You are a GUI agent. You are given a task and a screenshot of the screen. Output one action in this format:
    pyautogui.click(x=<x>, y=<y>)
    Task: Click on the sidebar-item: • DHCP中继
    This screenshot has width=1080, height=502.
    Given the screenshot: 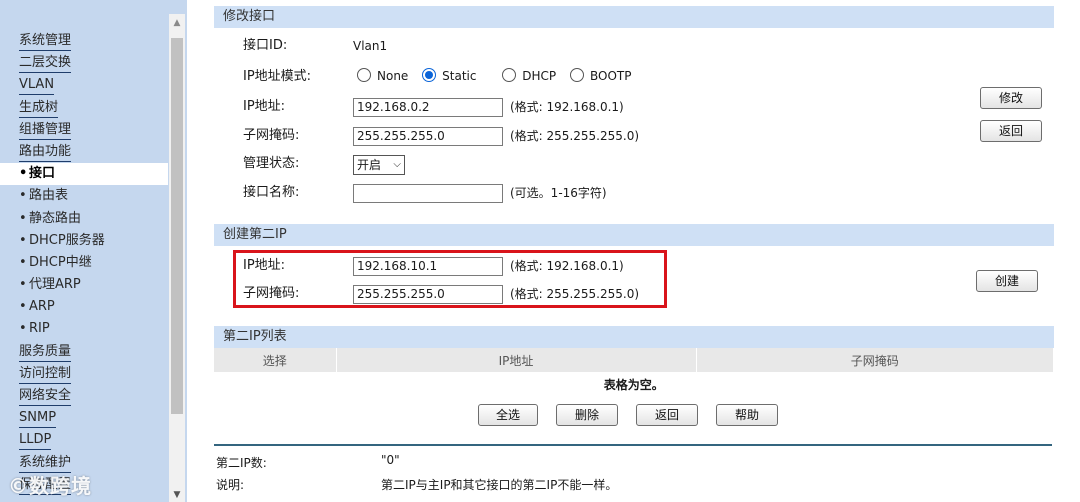 What is the action you would take?
    pyautogui.click(x=84, y=263)
    